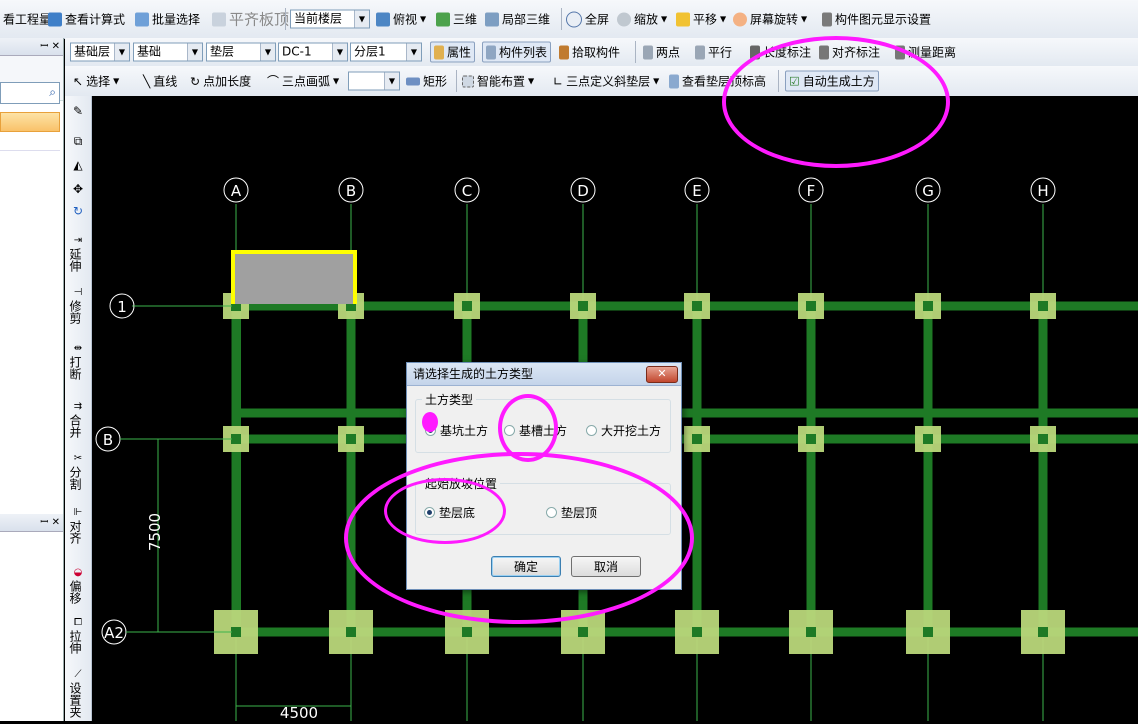 This screenshot has width=1138, height=724. I want to click on top-view-button: 俯视 ▼, so click(401, 19).